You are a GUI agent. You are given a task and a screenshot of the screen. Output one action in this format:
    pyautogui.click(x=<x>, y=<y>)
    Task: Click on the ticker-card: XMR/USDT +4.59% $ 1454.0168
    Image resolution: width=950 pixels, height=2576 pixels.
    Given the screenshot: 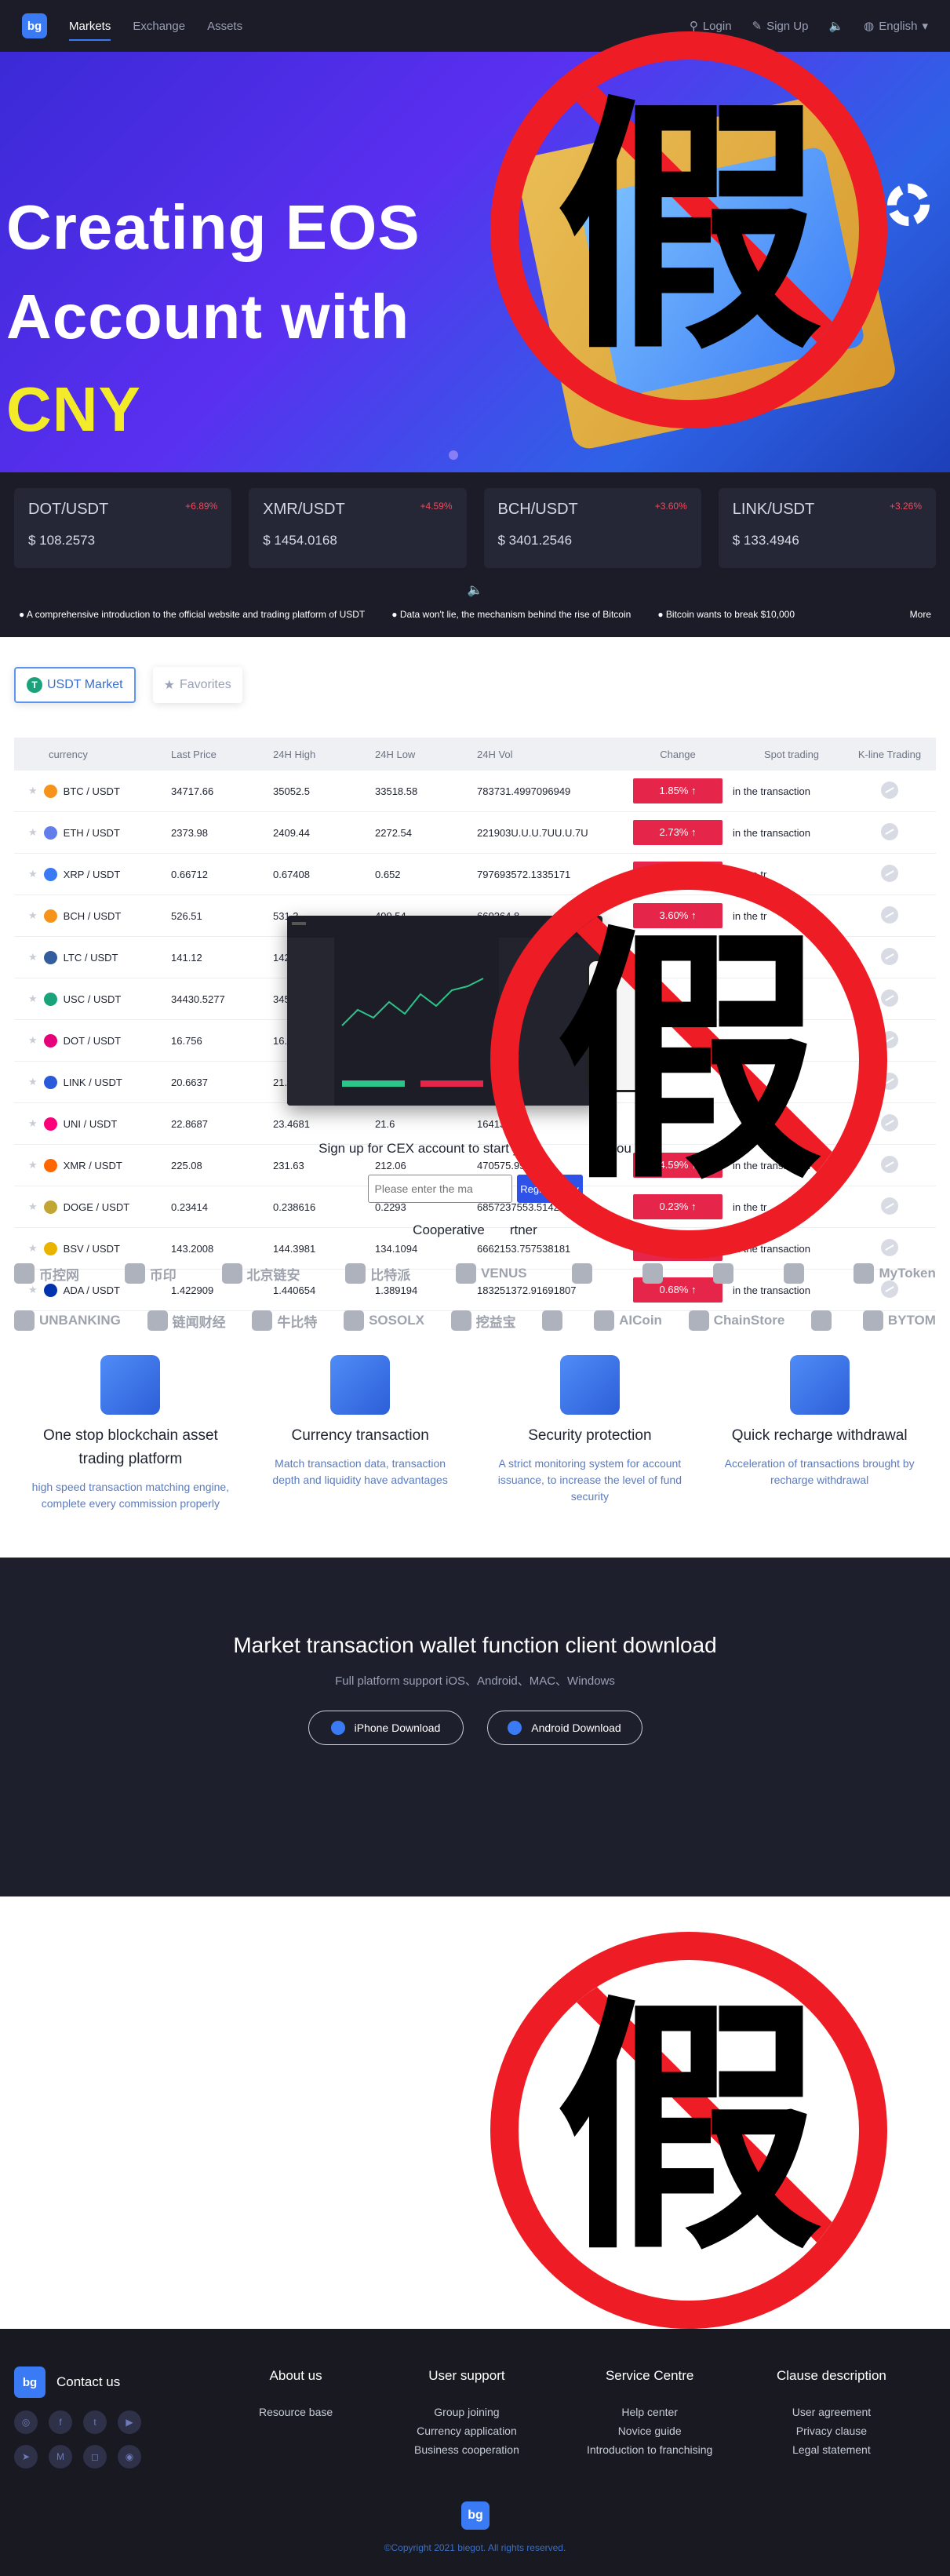 What is the action you would take?
    pyautogui.click(x=358, y=528)
    